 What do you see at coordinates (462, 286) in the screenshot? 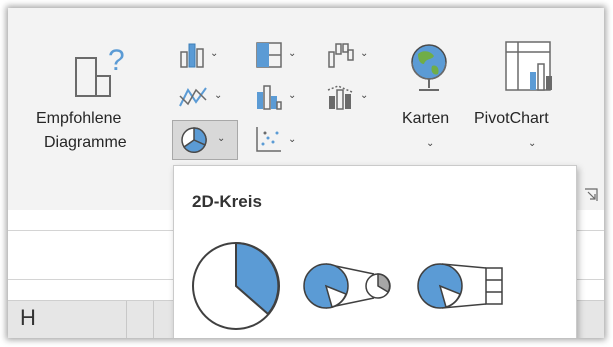
I see `bar-of-pie-option-icon` at bounding box center [462, 286].